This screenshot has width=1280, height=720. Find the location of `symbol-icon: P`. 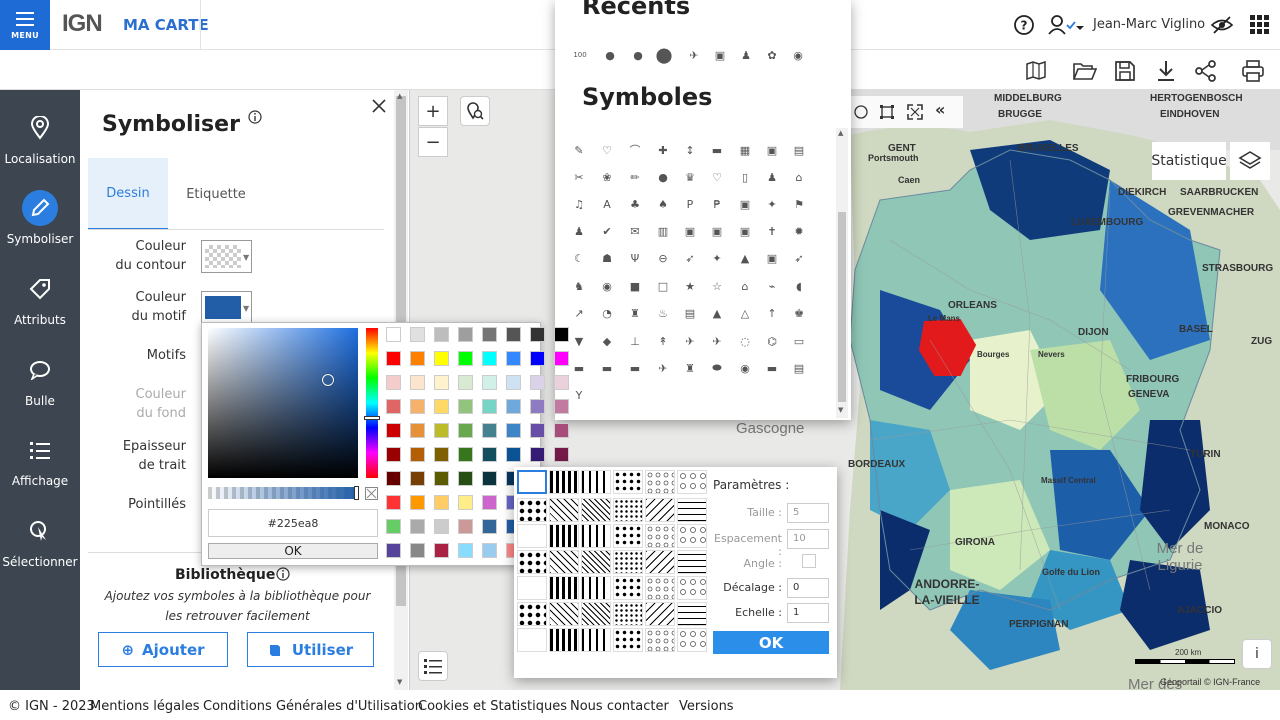

symbol-icon: P is located at coordinates (690, 204).